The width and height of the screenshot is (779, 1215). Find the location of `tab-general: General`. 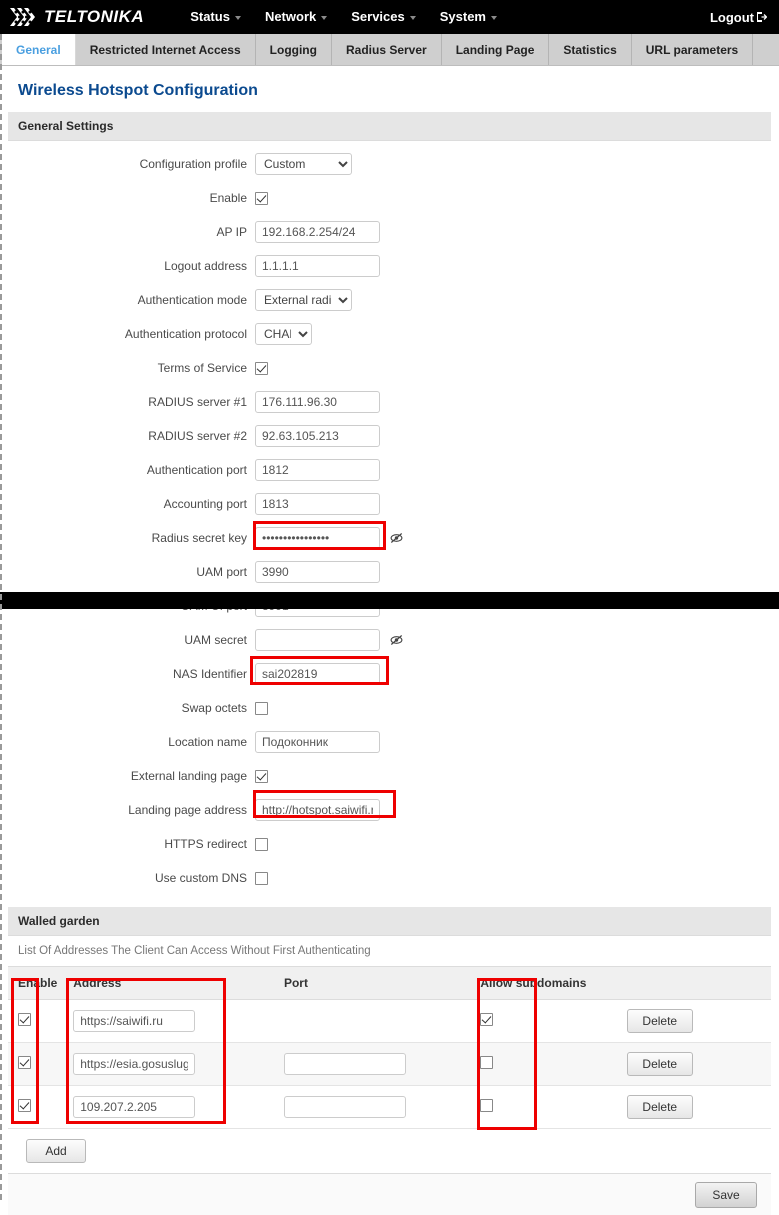

tab-general: General is located at coordinates (39, 49).